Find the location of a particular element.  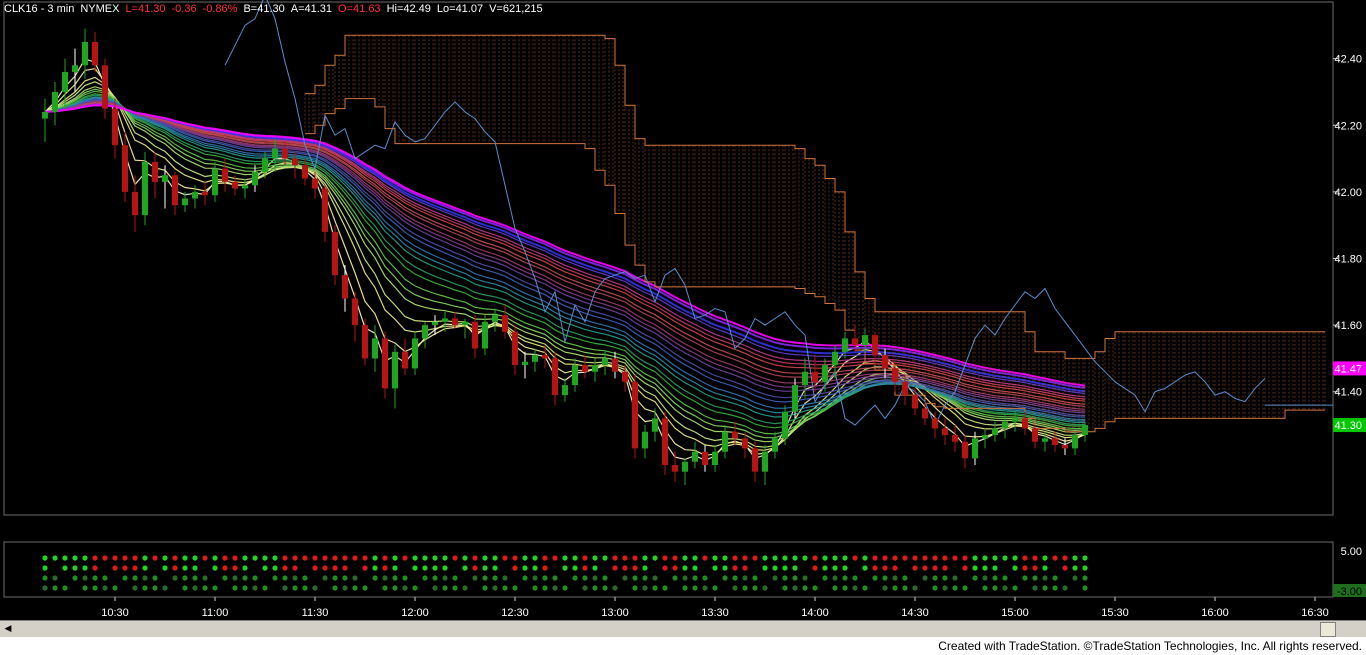

open-label: O=41.63 is located at coordinates (359, 9).